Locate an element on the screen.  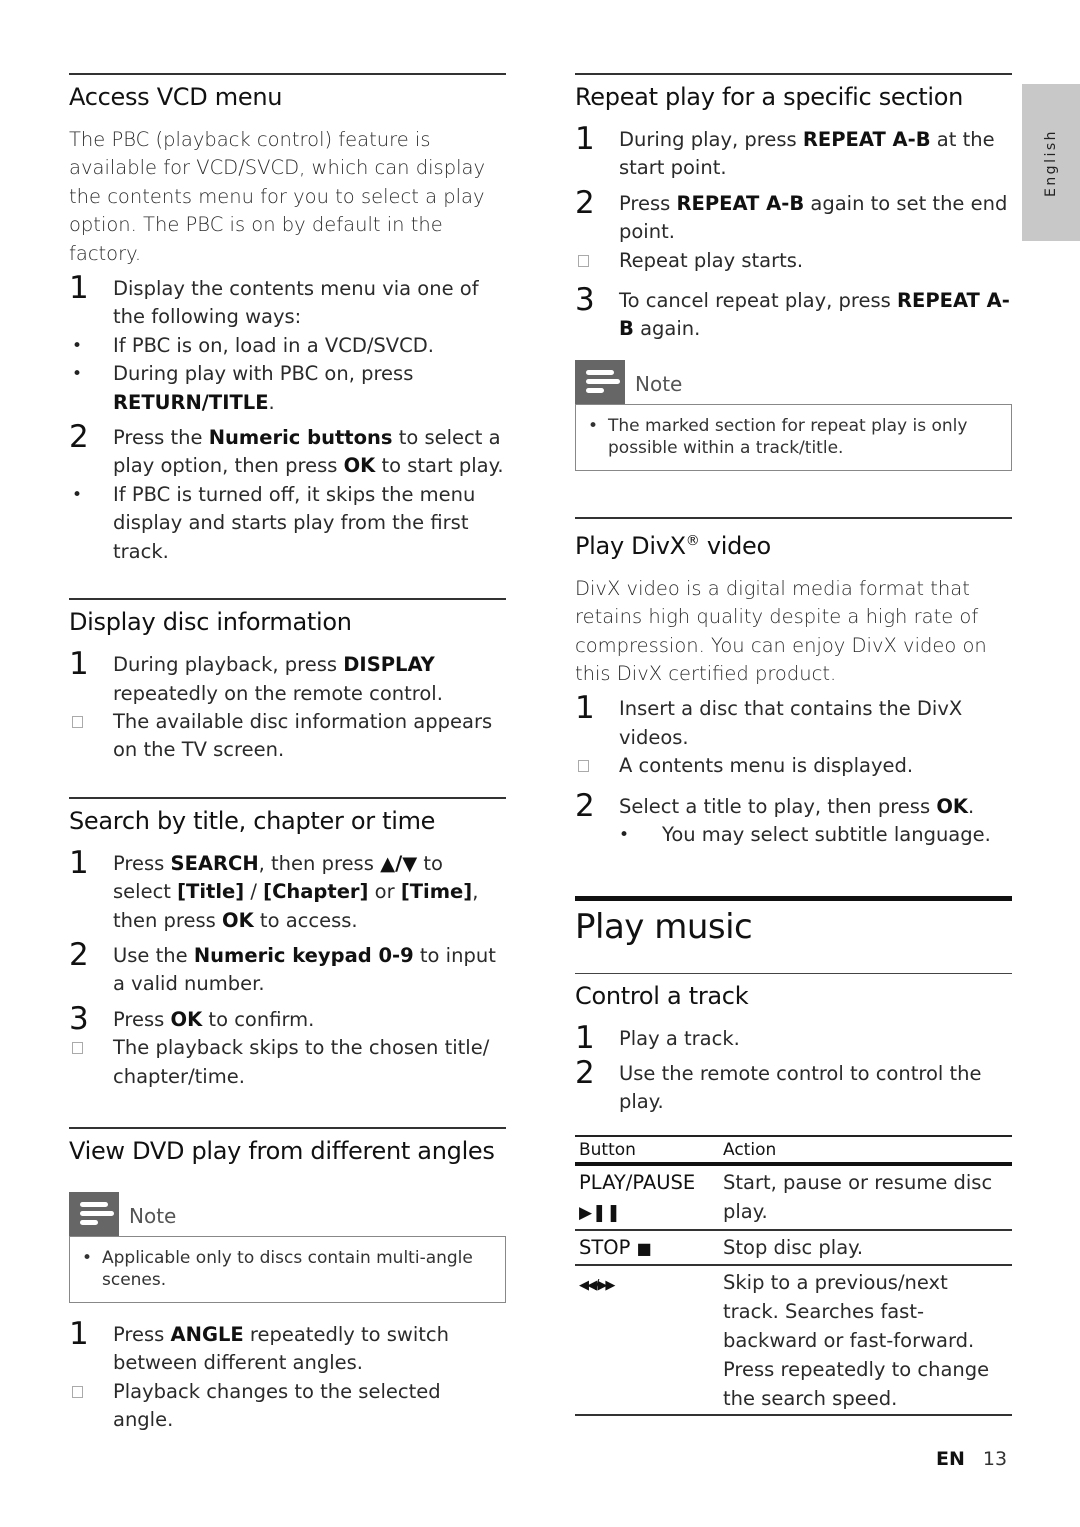
page-footer: EN 13 is located at coordinates (971, 1459).